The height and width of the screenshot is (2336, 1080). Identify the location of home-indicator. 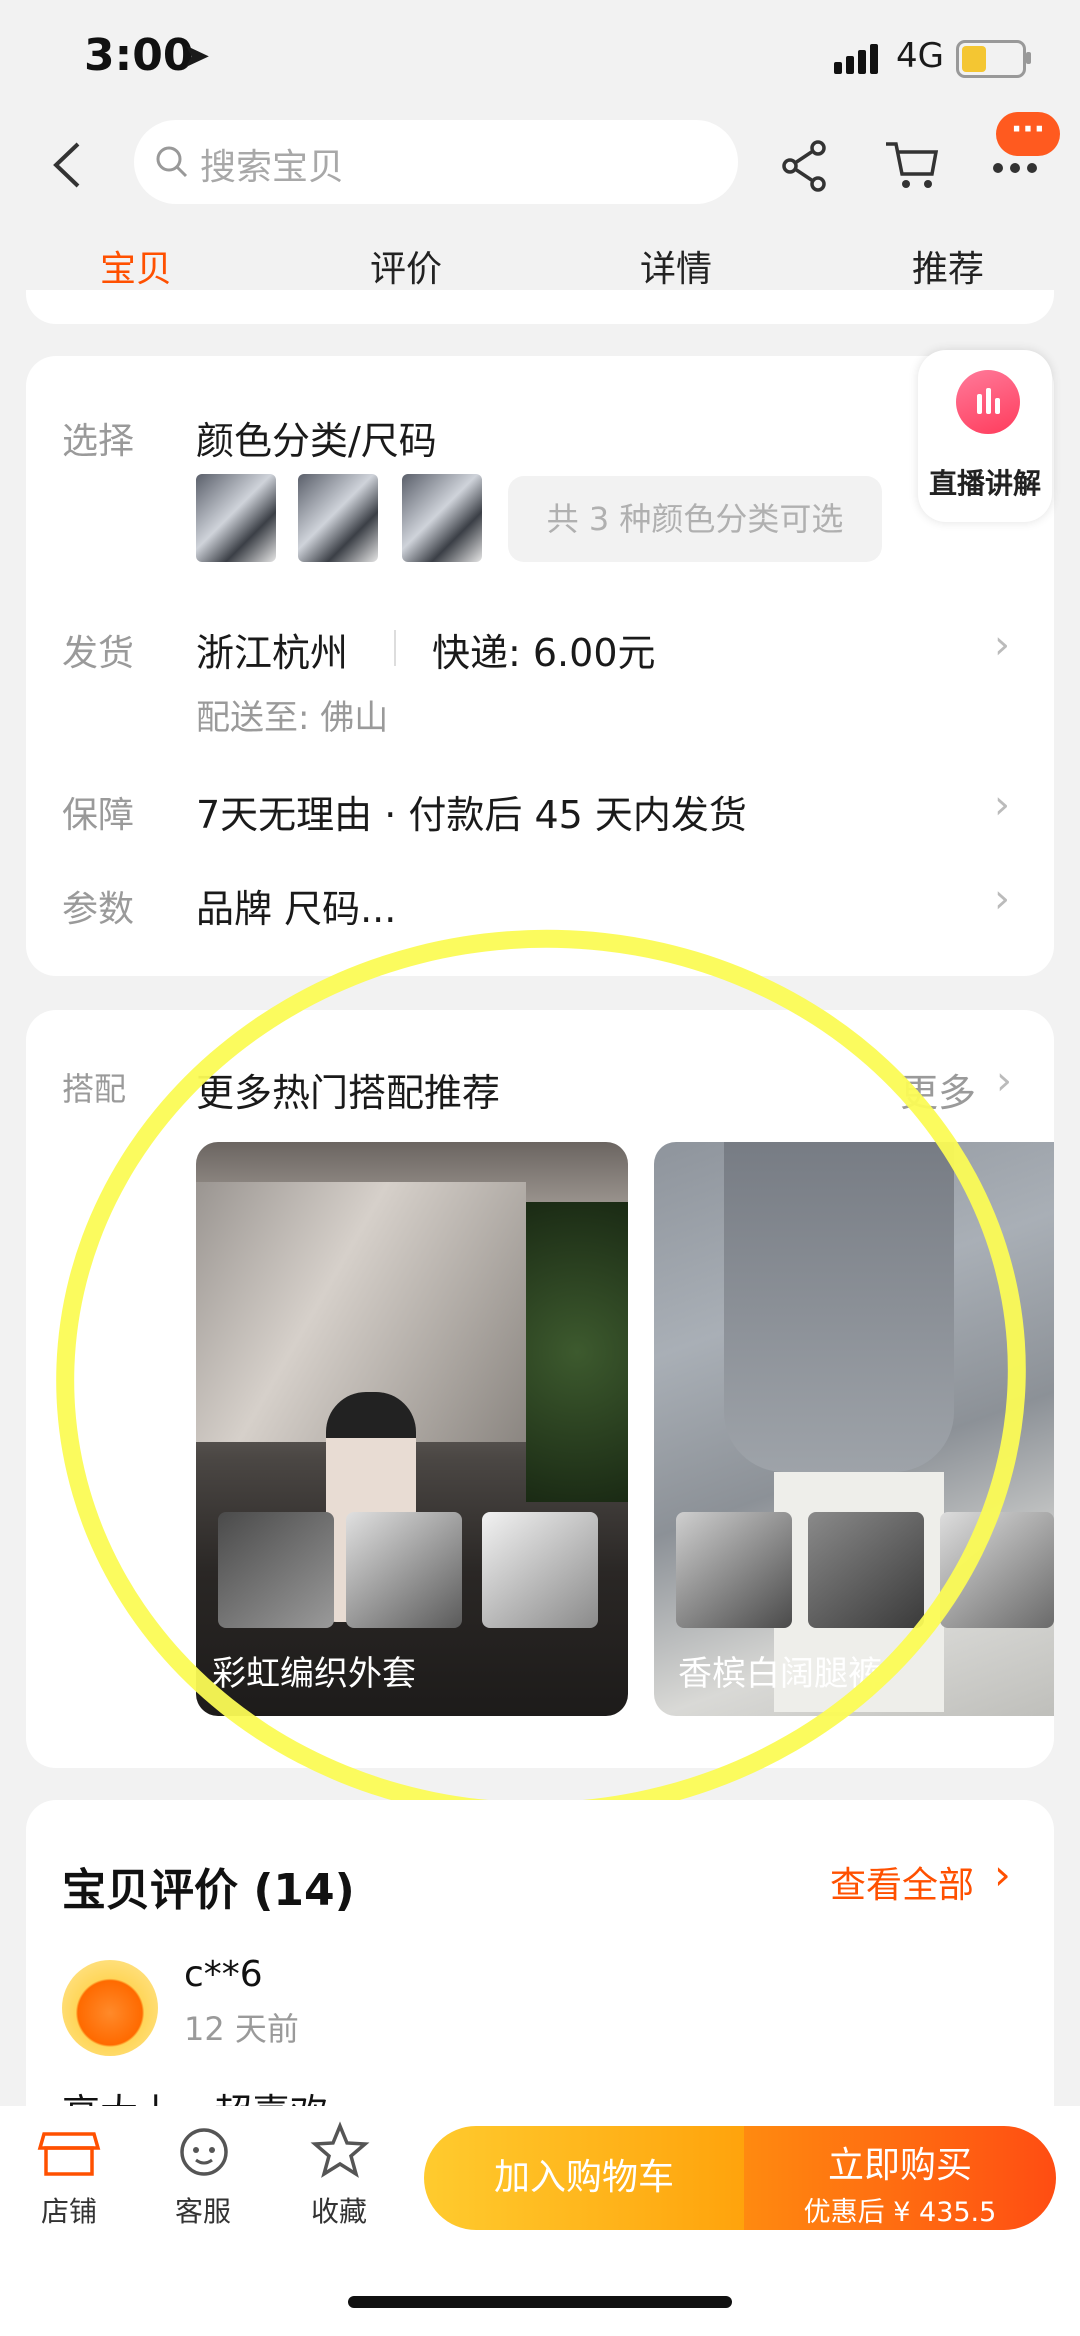
(540, 2302).